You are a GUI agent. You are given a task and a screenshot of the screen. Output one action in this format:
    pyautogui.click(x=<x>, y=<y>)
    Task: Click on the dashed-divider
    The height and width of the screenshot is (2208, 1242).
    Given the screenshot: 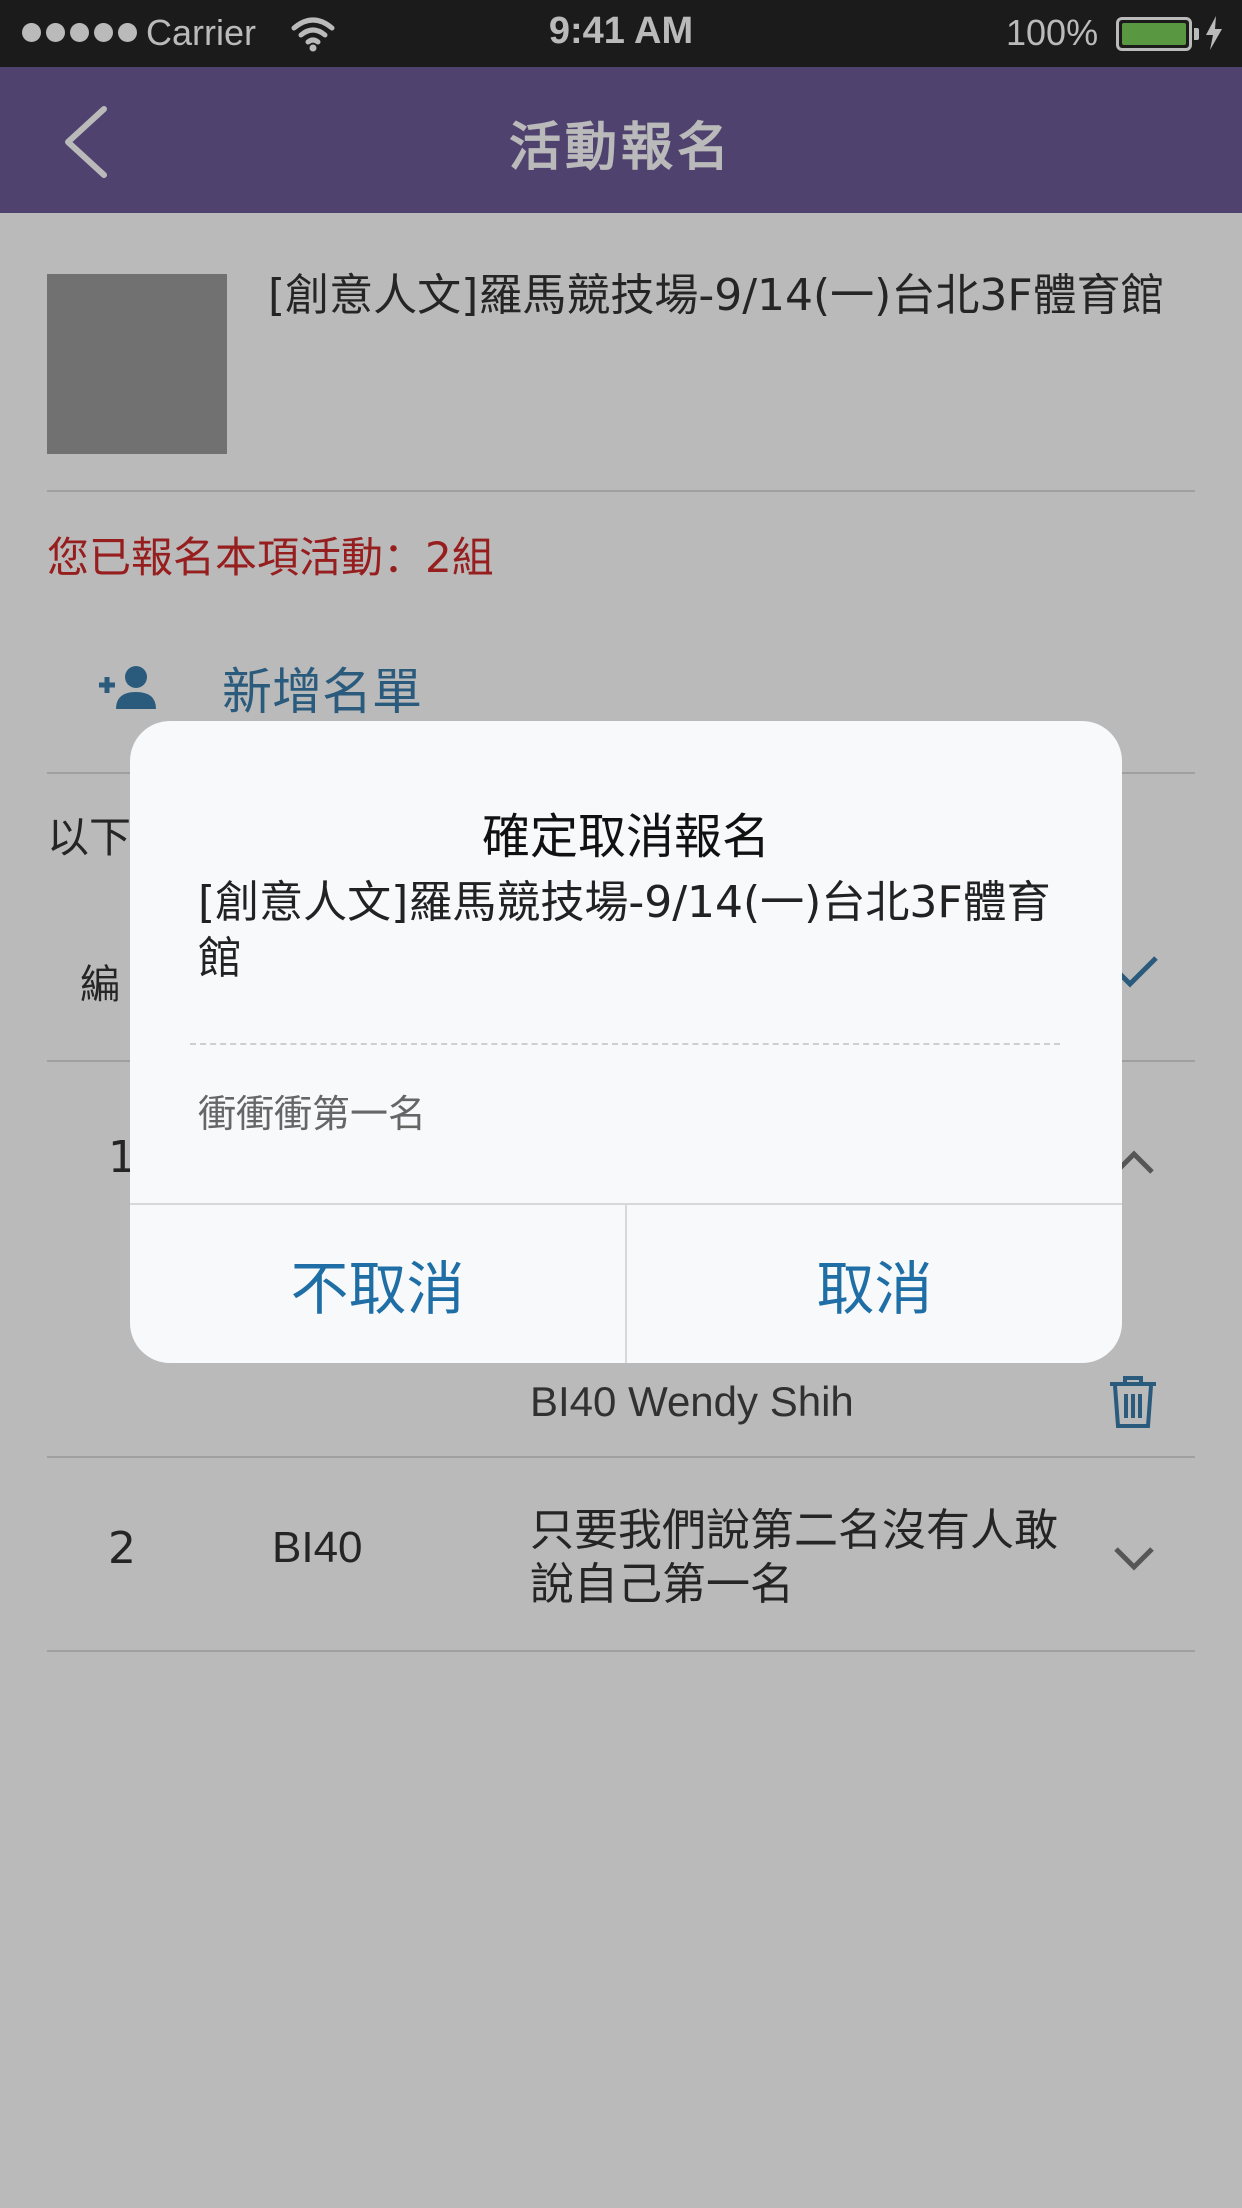 What is the action you would take?
    pyautogui.click(x=625, y=1044)
    